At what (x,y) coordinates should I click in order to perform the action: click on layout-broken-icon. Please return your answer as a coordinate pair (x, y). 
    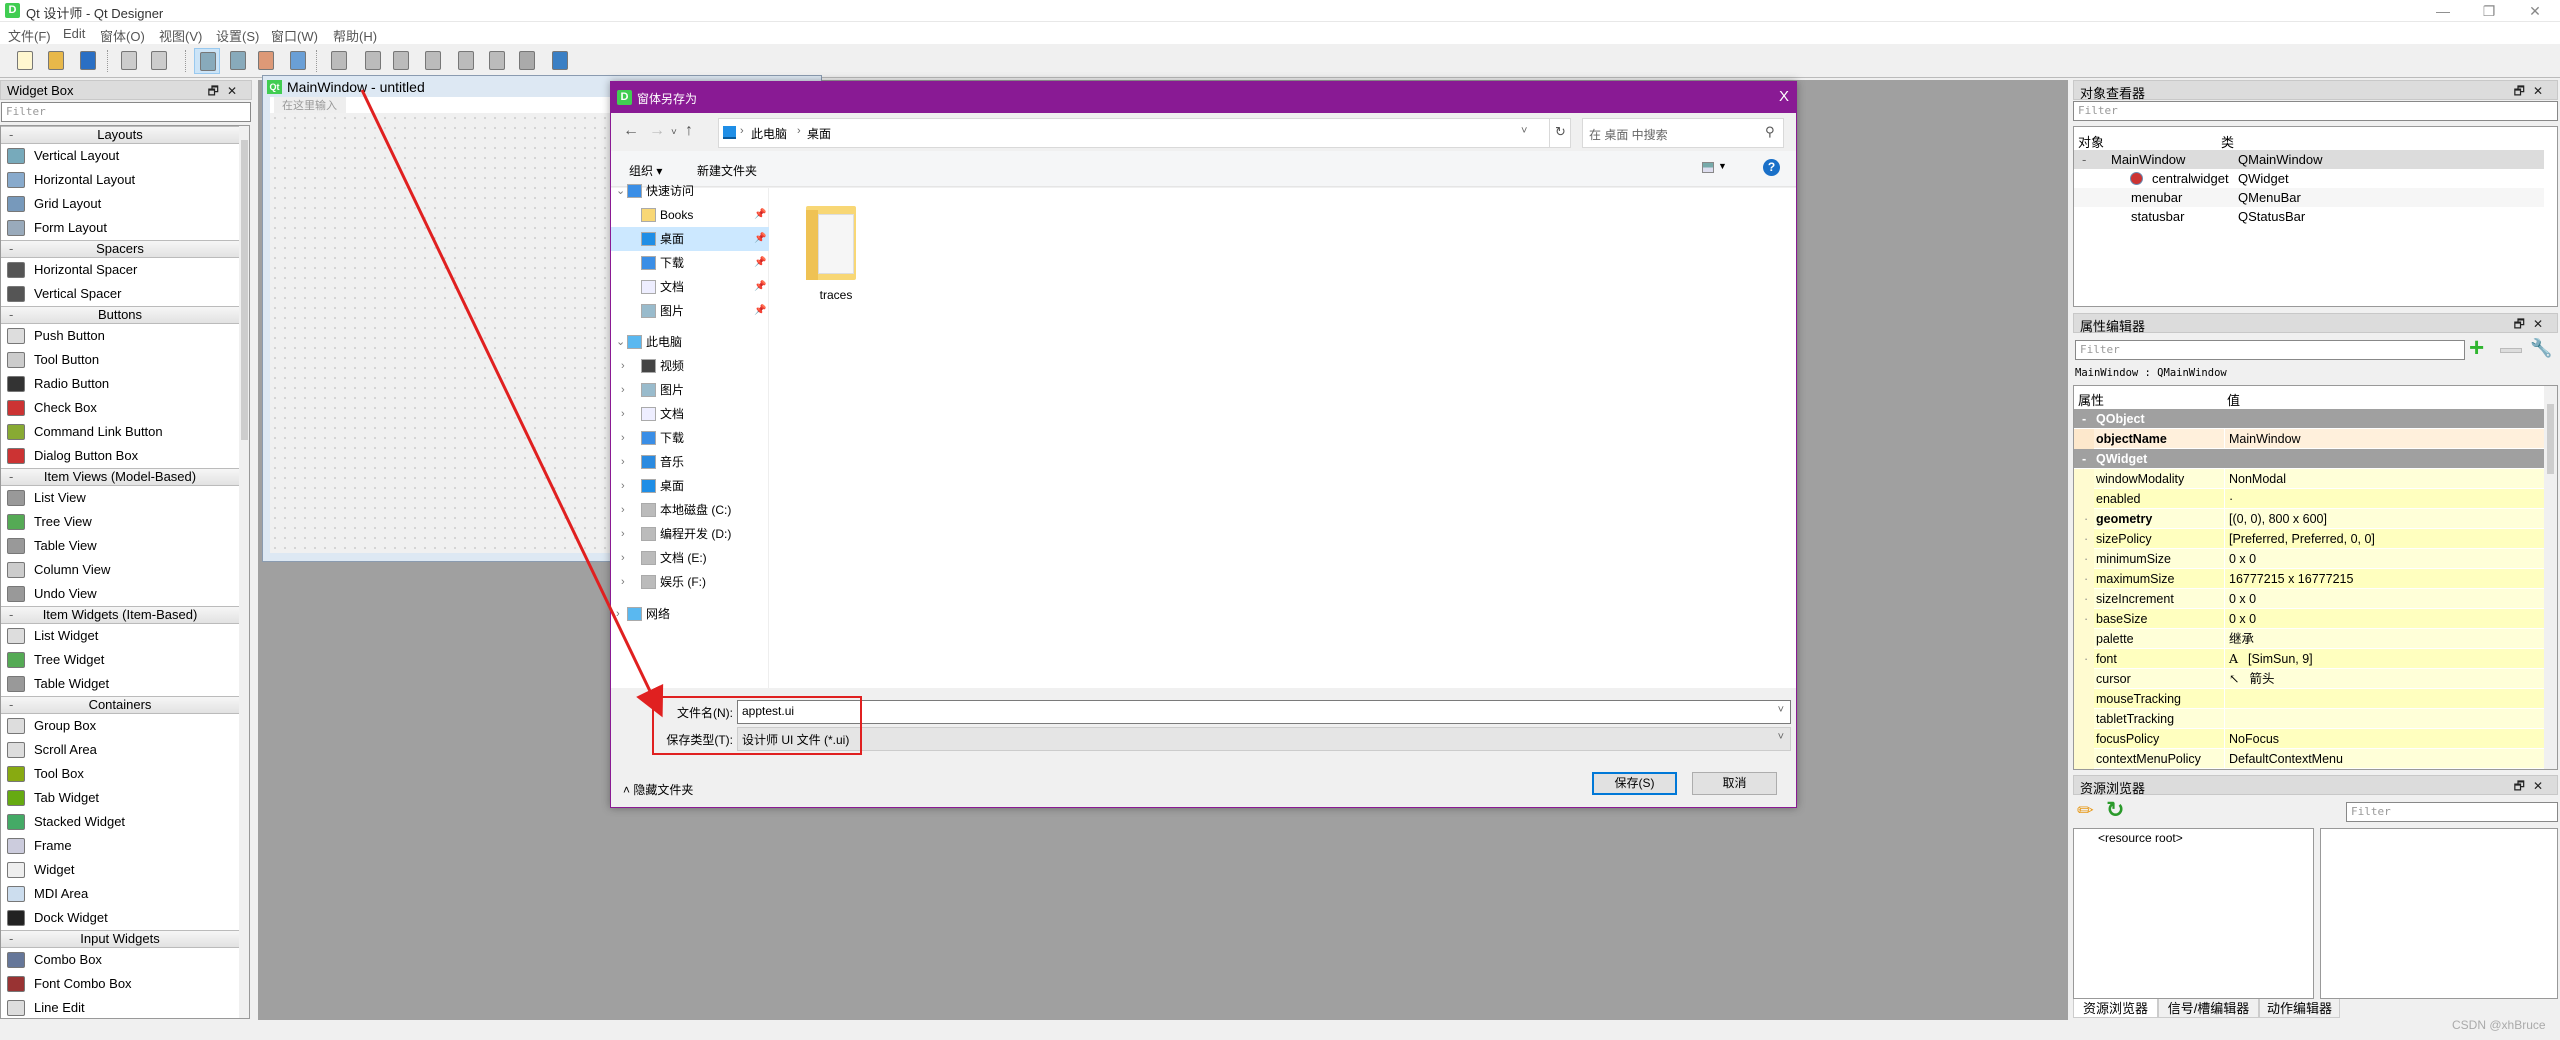
    Looking at the image, I should click on (2136, 178).